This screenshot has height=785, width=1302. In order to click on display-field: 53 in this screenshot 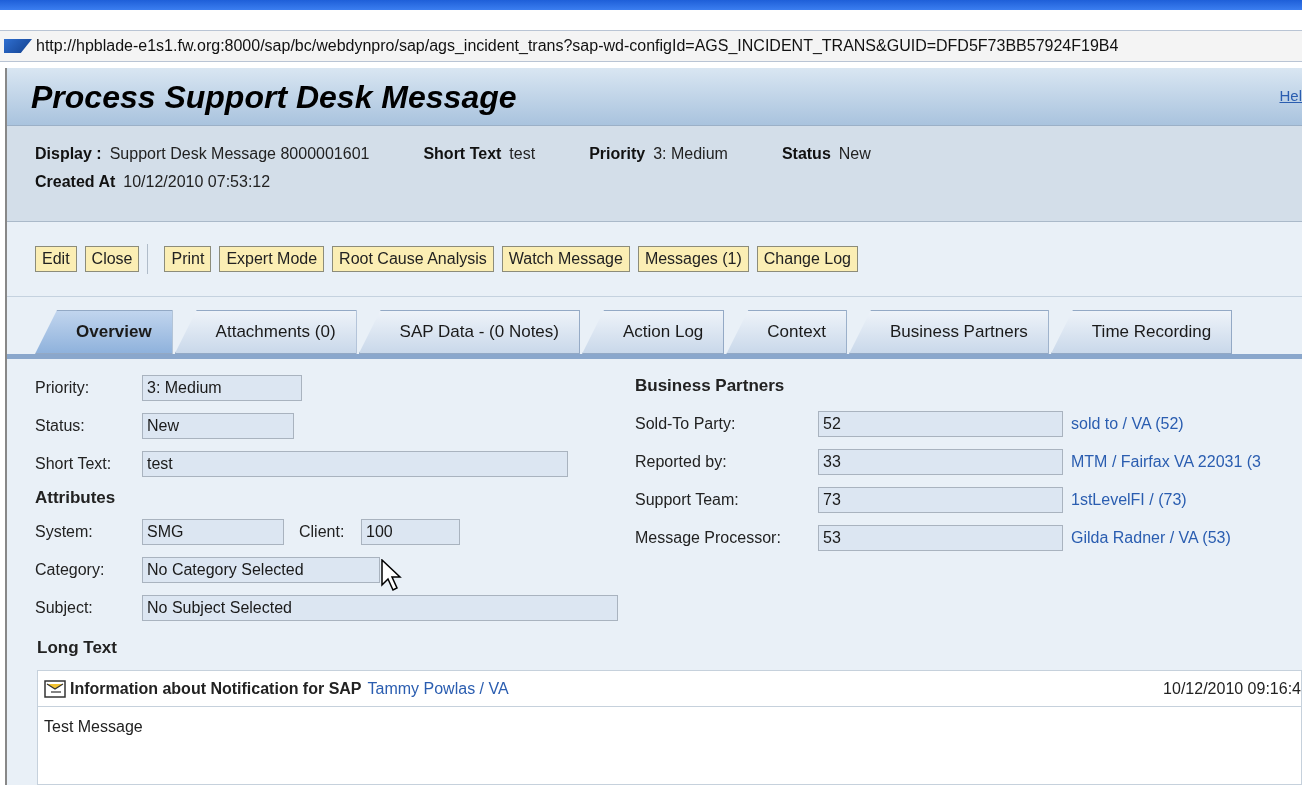, I will do `click(940, 537)`.